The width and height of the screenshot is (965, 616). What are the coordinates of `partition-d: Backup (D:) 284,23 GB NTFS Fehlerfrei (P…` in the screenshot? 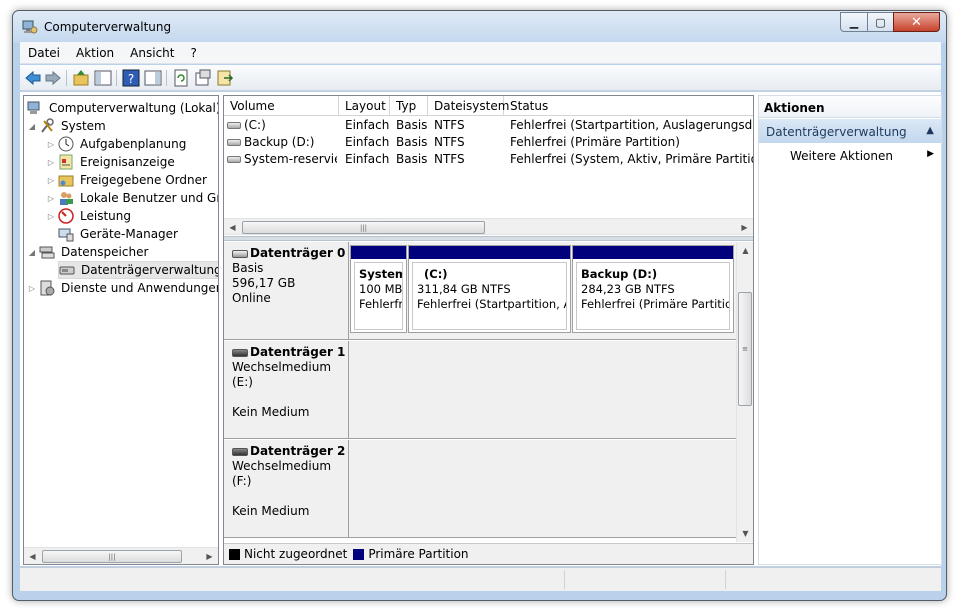 It's located at (653, 289).